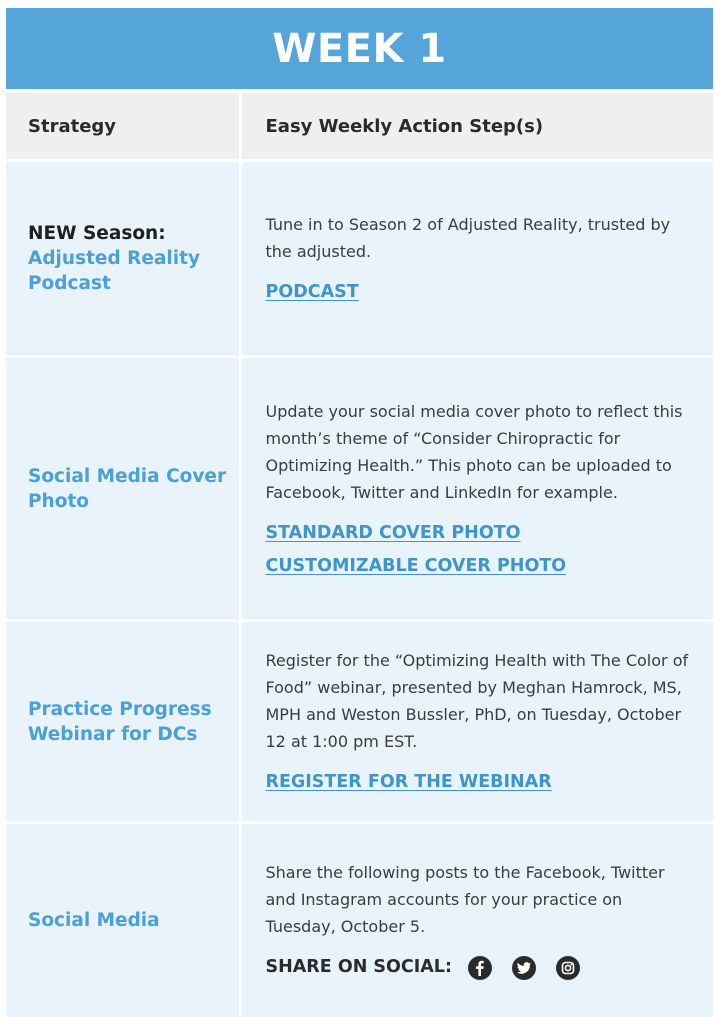  I want to click on strategy-cell: Practice Progress Webinar for DCs, so click(124, 721).